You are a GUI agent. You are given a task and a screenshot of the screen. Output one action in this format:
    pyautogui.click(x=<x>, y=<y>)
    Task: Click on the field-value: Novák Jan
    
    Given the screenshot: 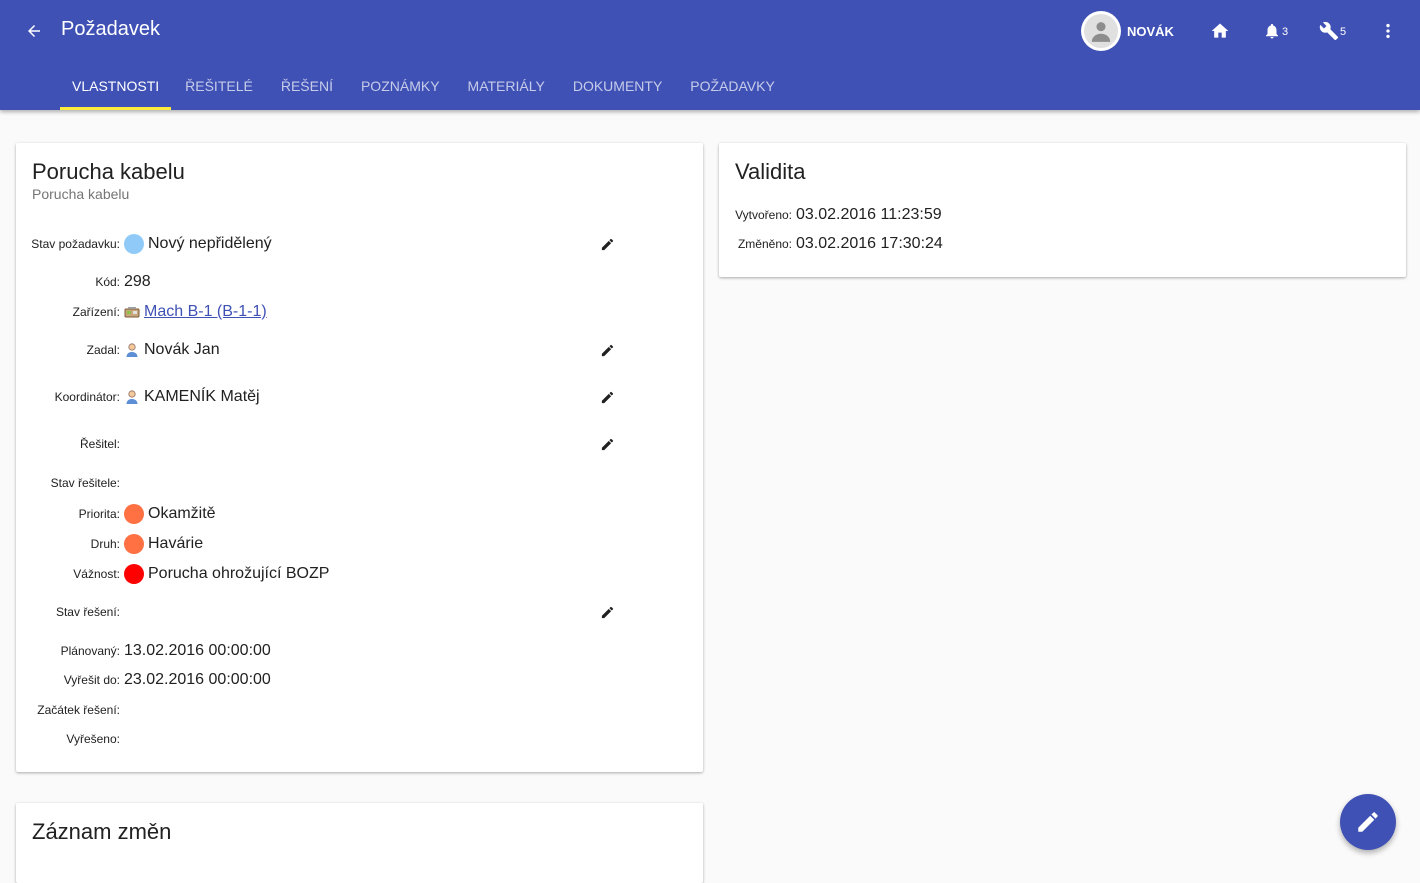 What is the action you would take?
    pyautogui.click(x=182, y=349)
    